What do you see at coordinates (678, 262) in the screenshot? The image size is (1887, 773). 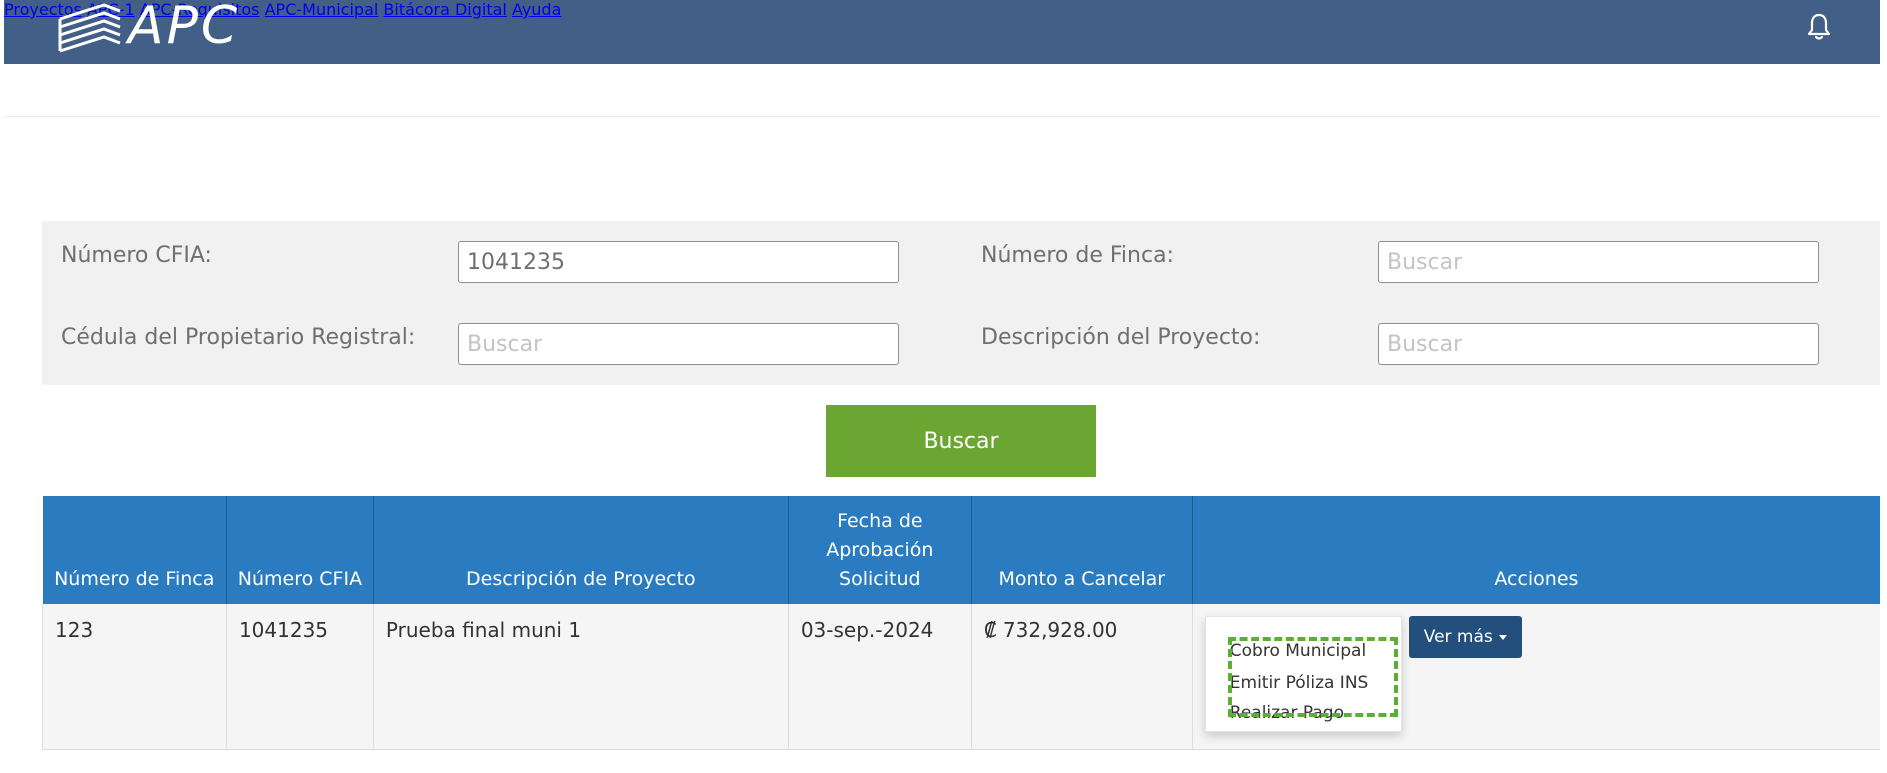 I see `cfia-input` at bounding box center [678, 262].